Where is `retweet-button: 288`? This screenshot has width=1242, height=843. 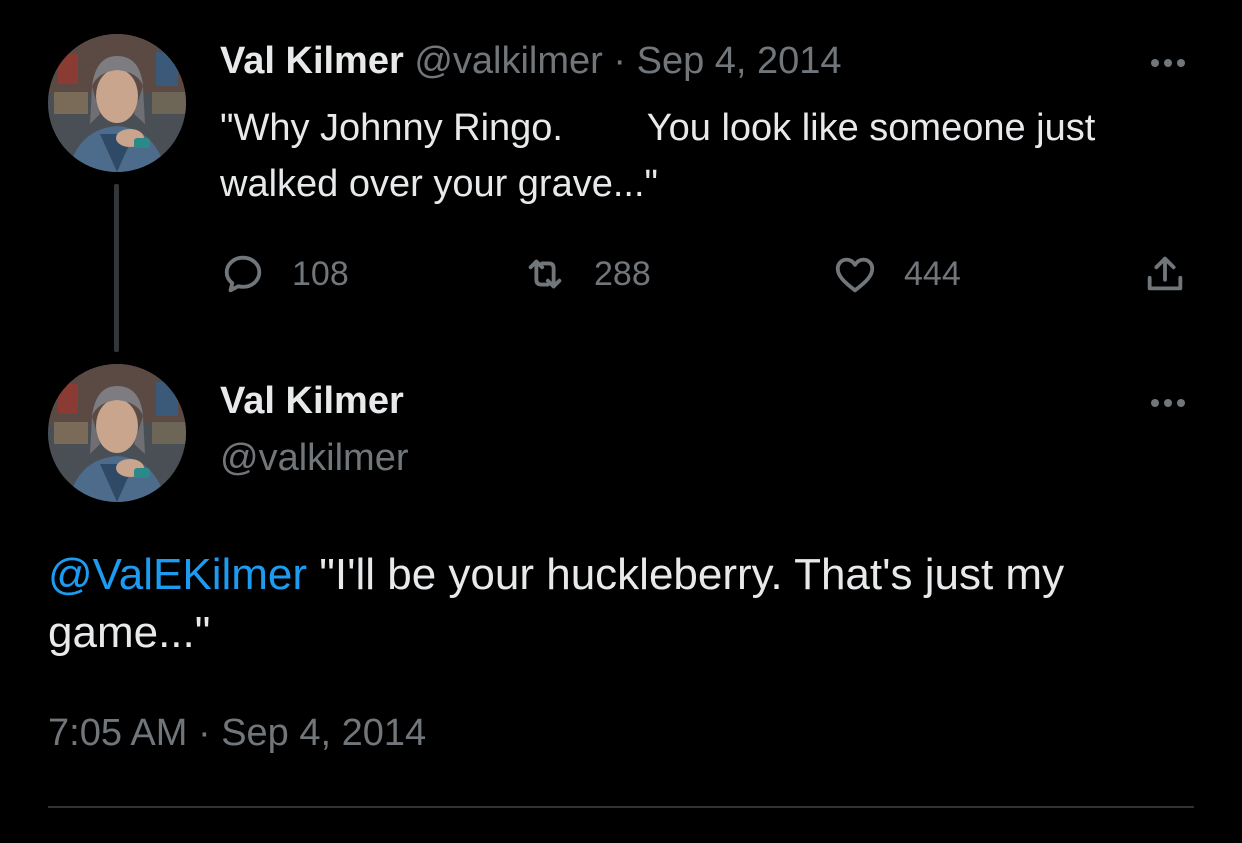
retweet-button: 288 is located at coordinates (586, 274).